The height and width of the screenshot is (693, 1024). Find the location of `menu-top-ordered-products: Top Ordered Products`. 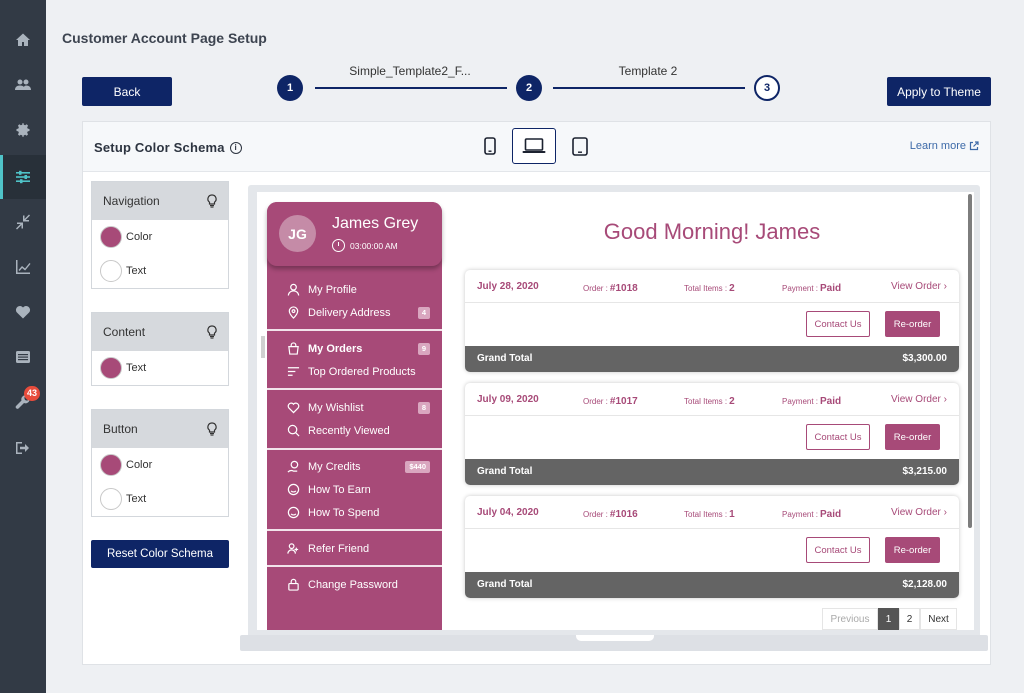

menu-top-ordered-products: Top Ordered Products is located at coordinates (351, 371).